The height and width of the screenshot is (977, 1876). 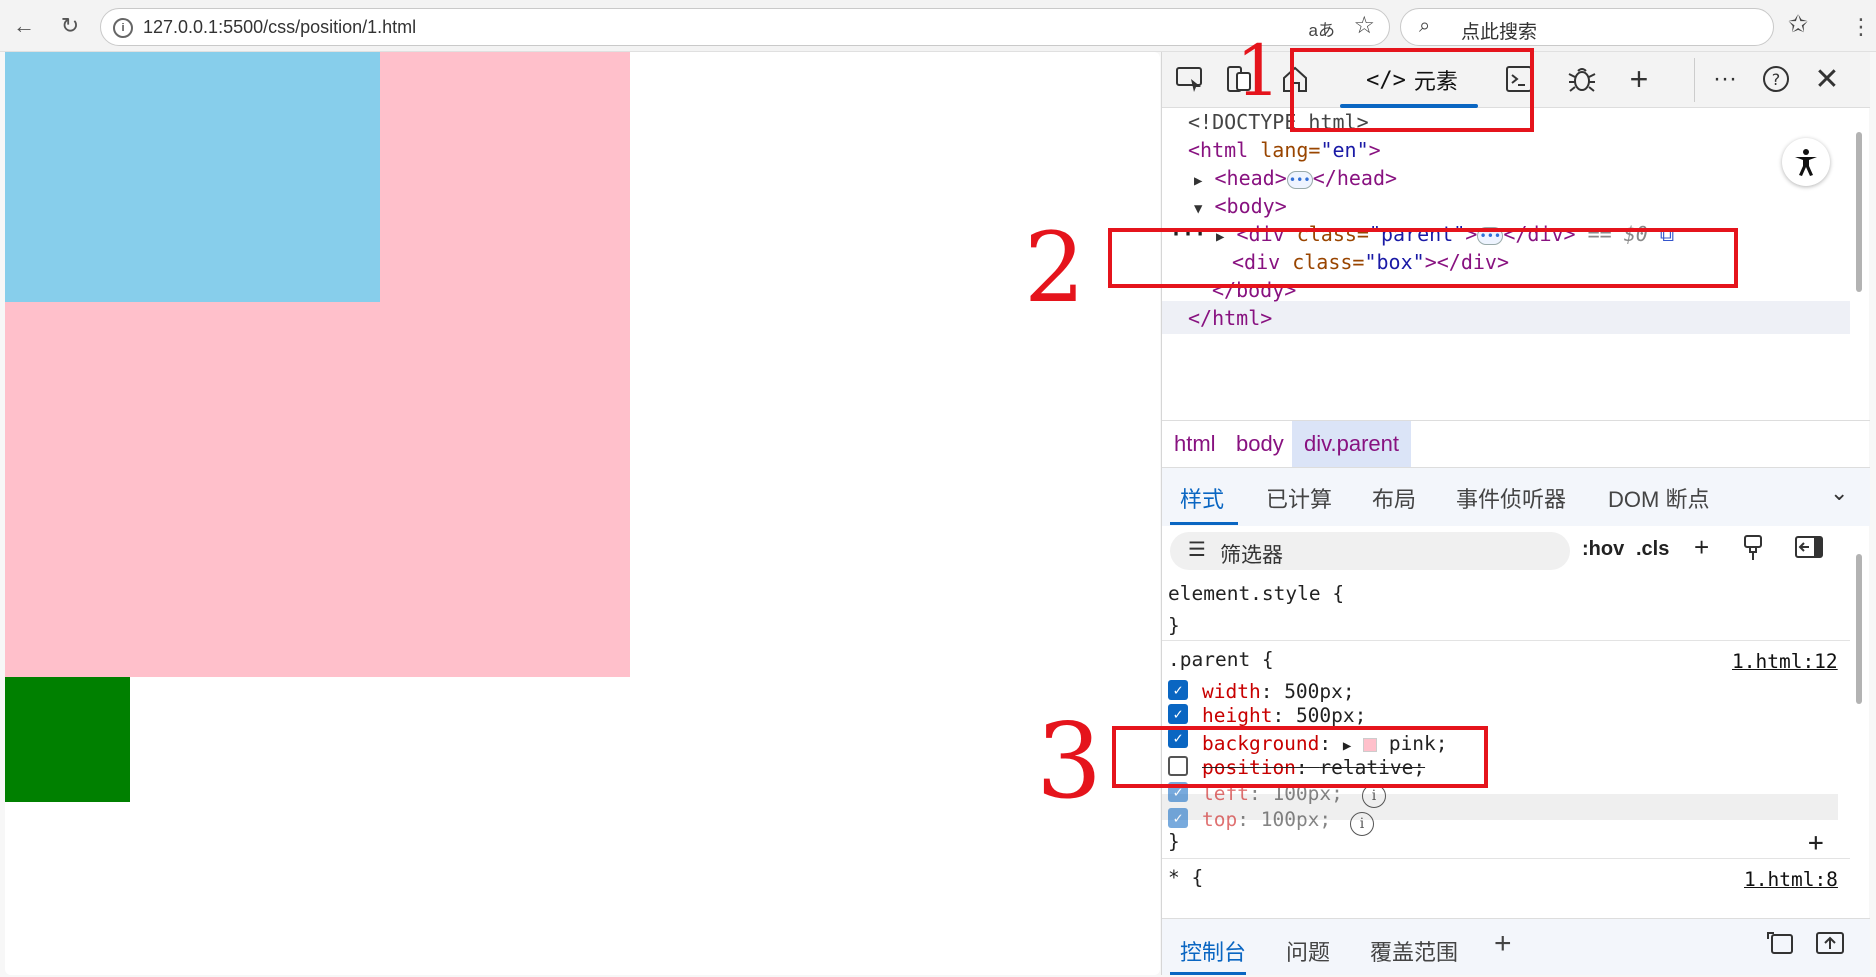 What do you see at coordinates (1809, 550) in the screenshot?
I see `toggle-sidebar-icon` at bounding box center [1809, 550].